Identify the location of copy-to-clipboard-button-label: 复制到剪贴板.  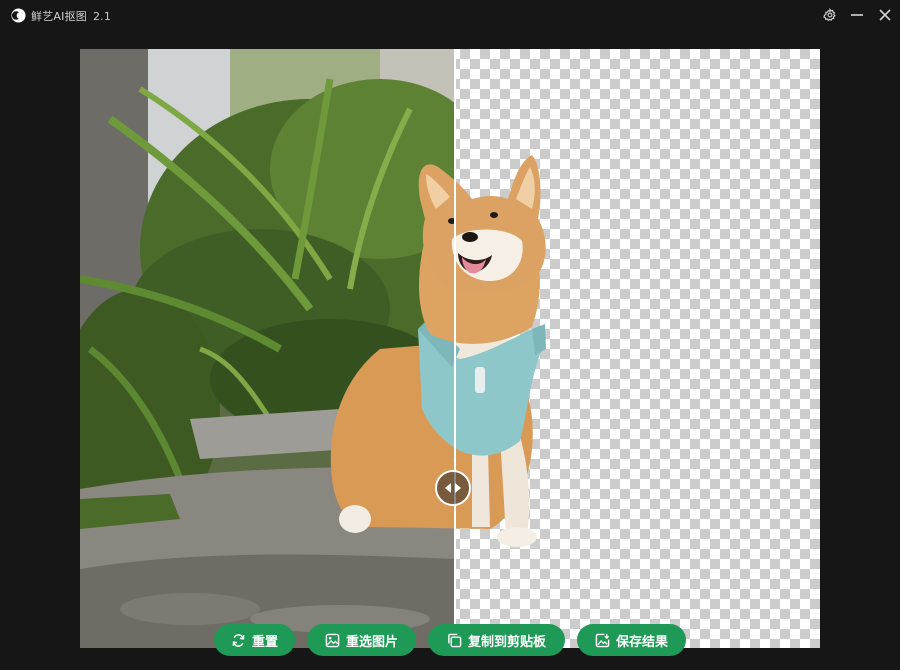
(506, 642).